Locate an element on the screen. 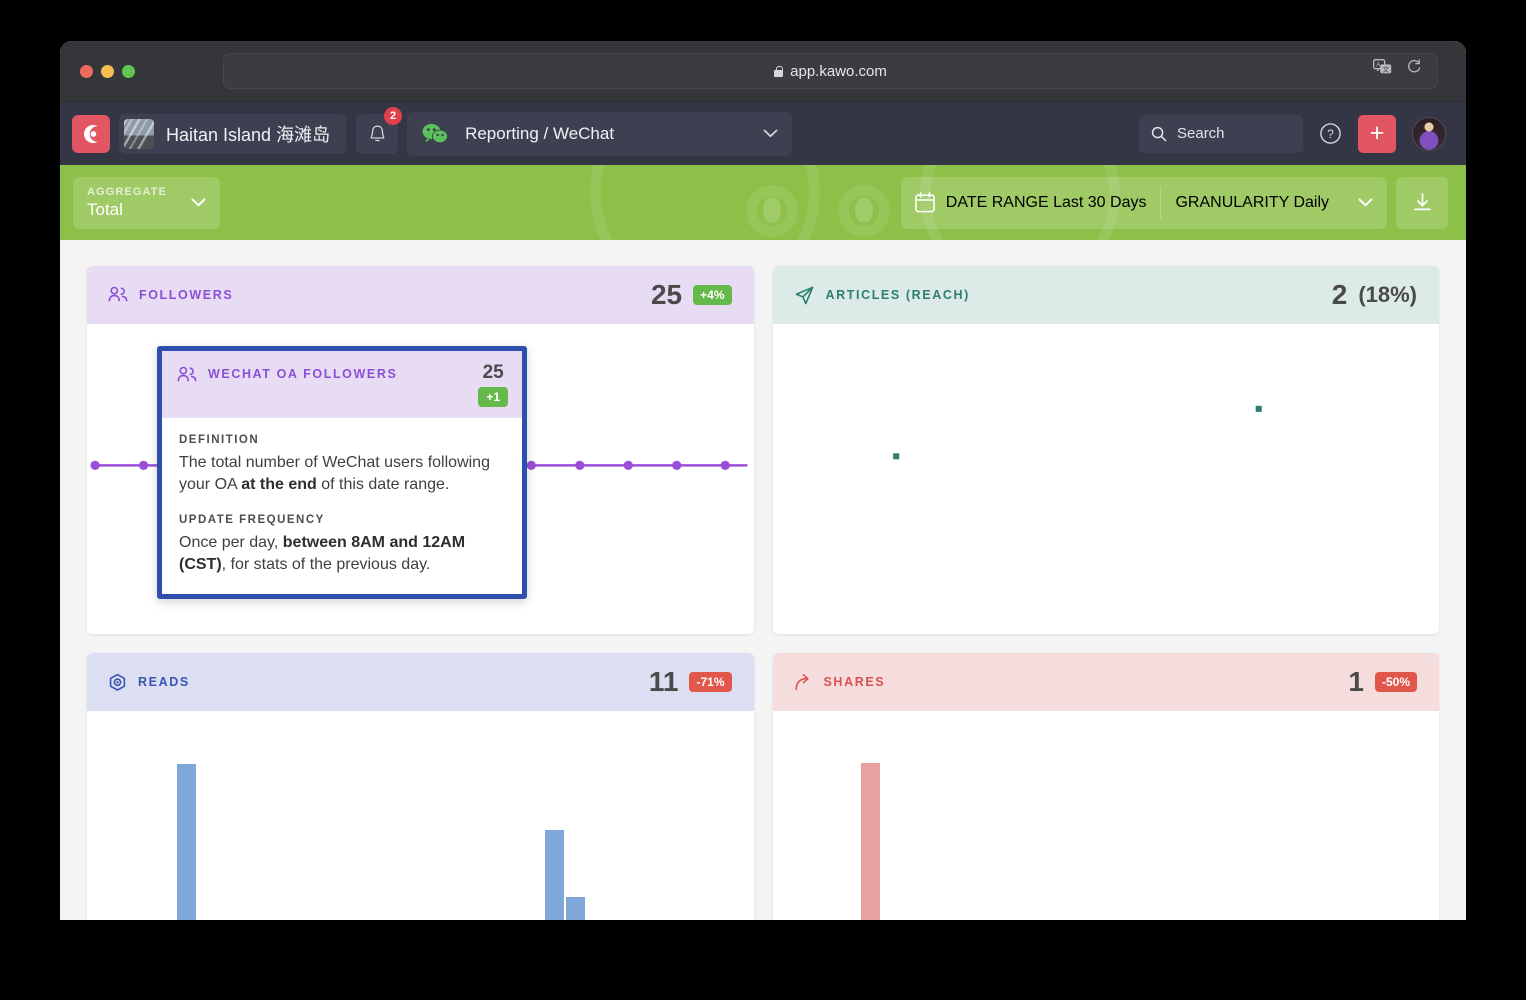  address-bar: app.kawo.com is located at coordinates (830, 71).